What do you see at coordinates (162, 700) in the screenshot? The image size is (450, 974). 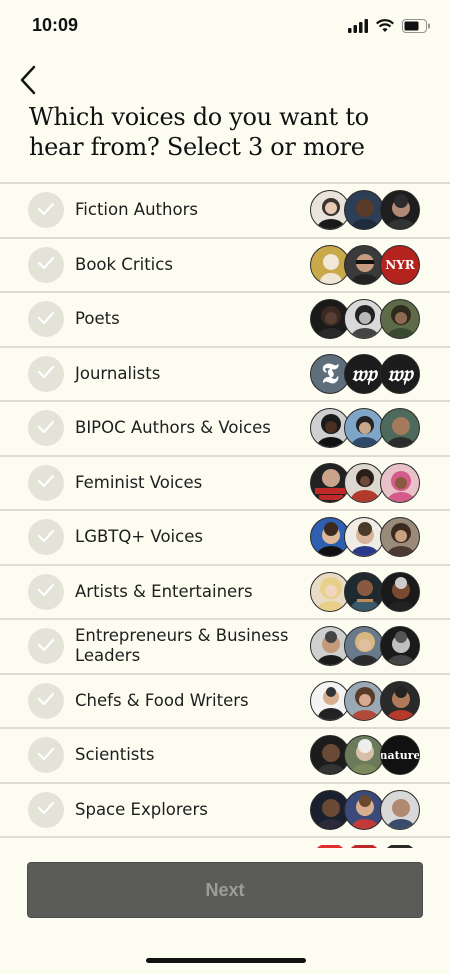 I see `voice-option-label: Chefs & Food Writers` at bounding box center [162, 700].